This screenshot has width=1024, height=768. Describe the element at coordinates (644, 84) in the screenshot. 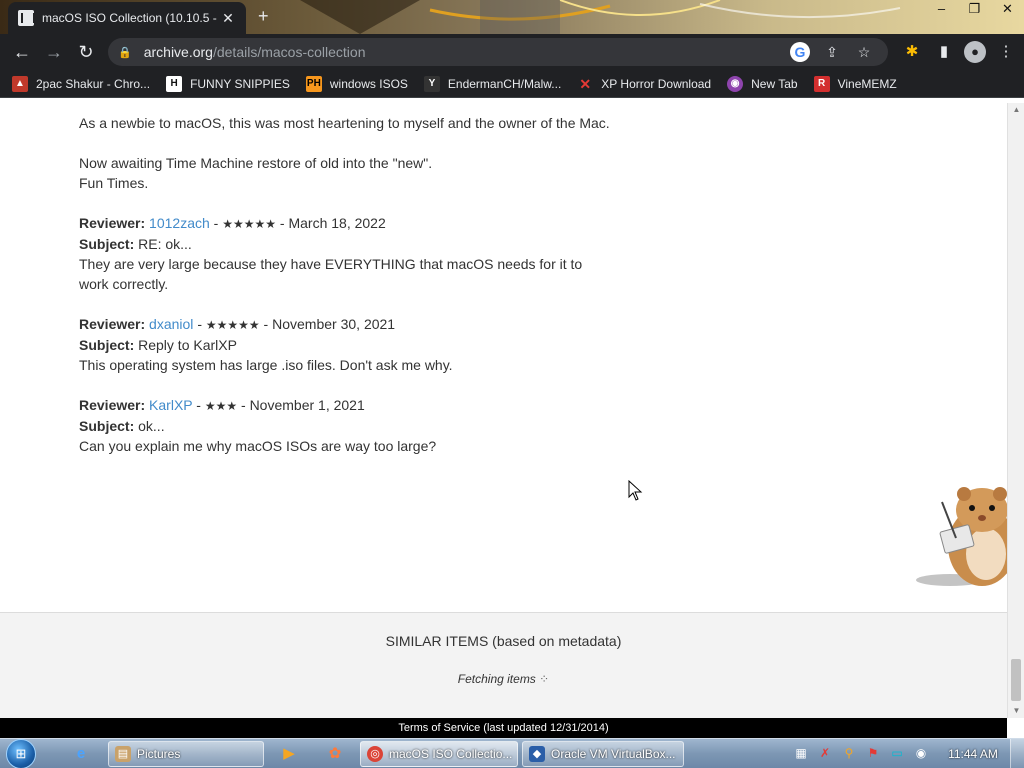

I see `bookmark-xp-horror: ✕ XP Horror Download` at that location.